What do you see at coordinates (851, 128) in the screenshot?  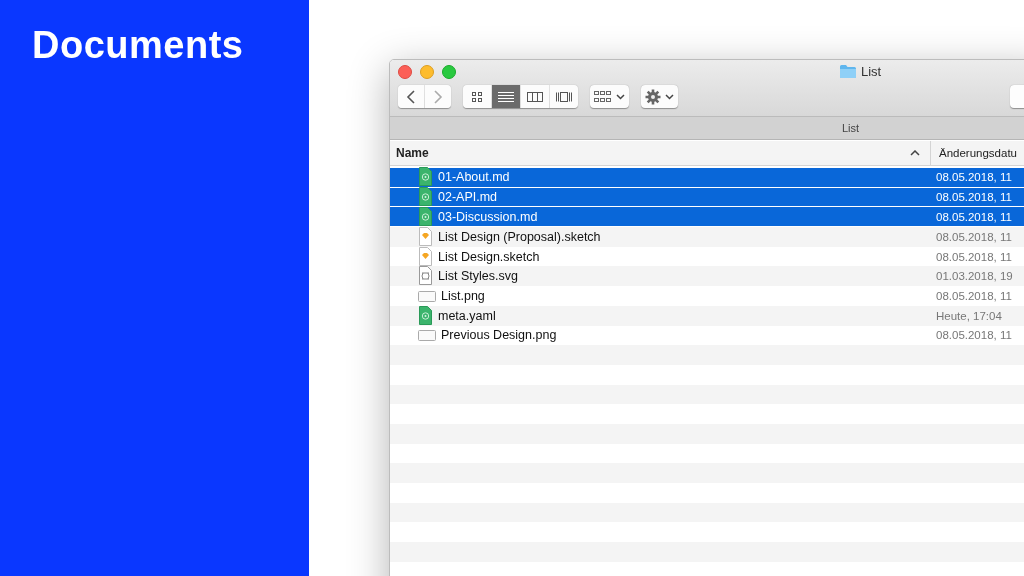 I see `path-bar-title: List` at bounding box center [851, 128].